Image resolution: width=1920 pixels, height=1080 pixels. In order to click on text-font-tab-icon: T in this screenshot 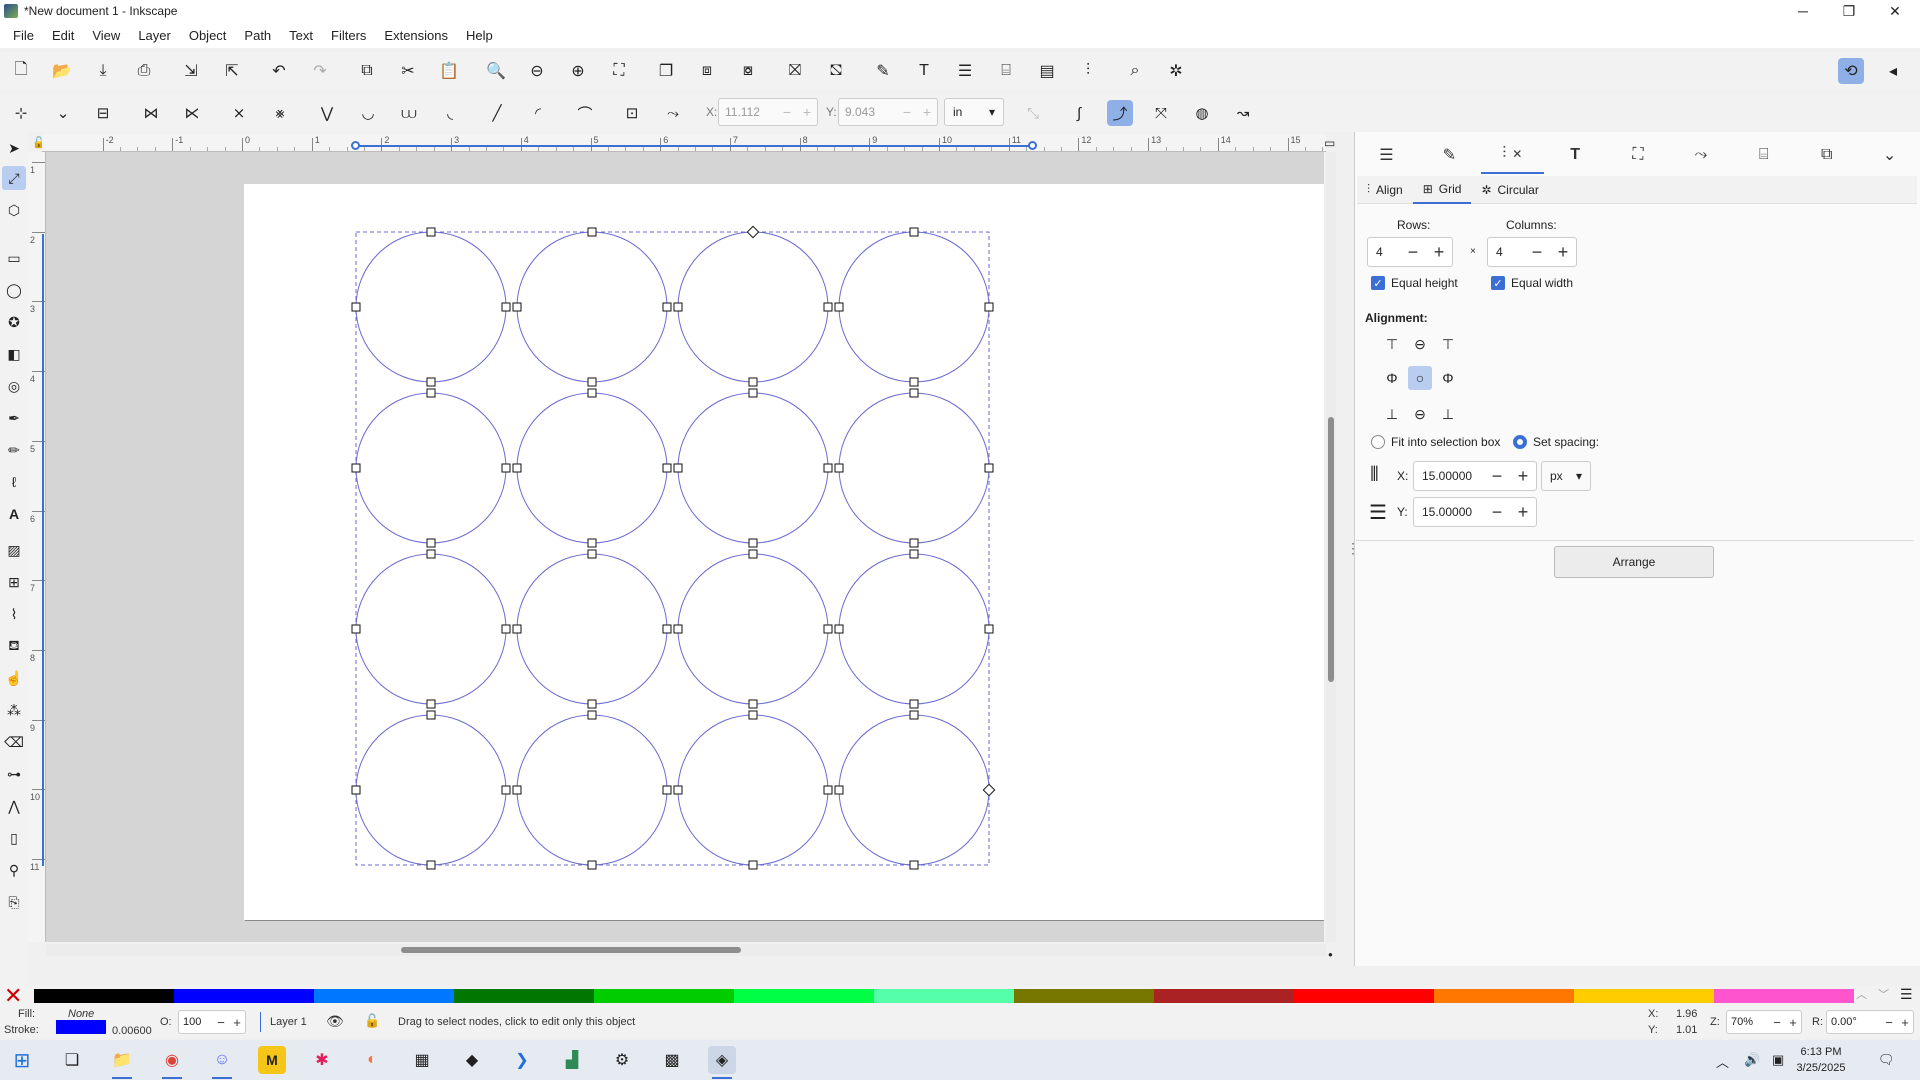, I will do `click(1575, 155)`.